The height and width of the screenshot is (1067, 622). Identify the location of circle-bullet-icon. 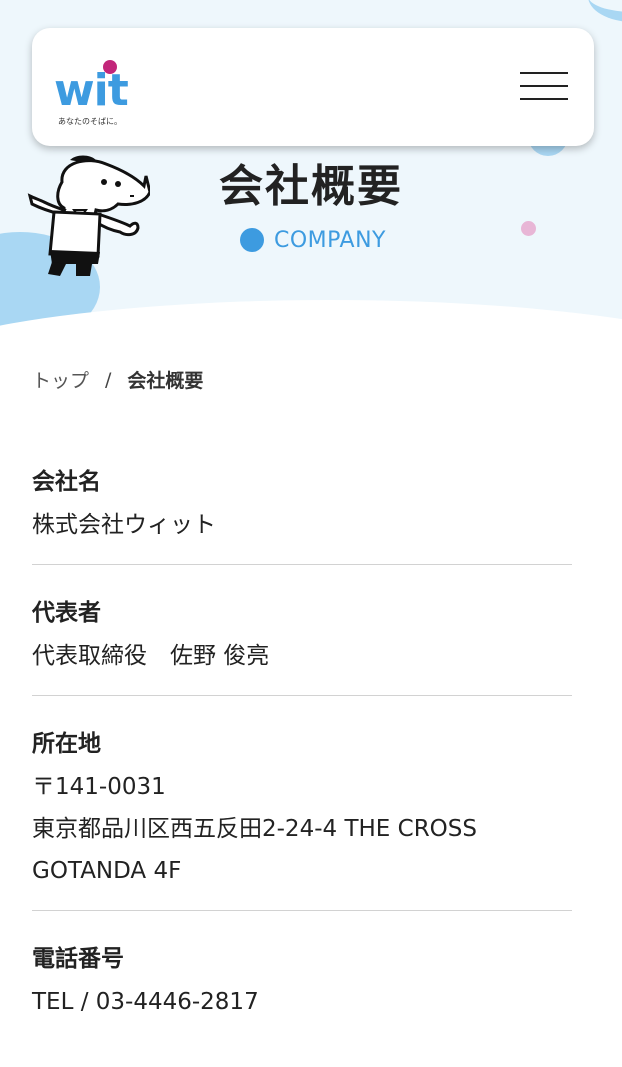
(252, 240).